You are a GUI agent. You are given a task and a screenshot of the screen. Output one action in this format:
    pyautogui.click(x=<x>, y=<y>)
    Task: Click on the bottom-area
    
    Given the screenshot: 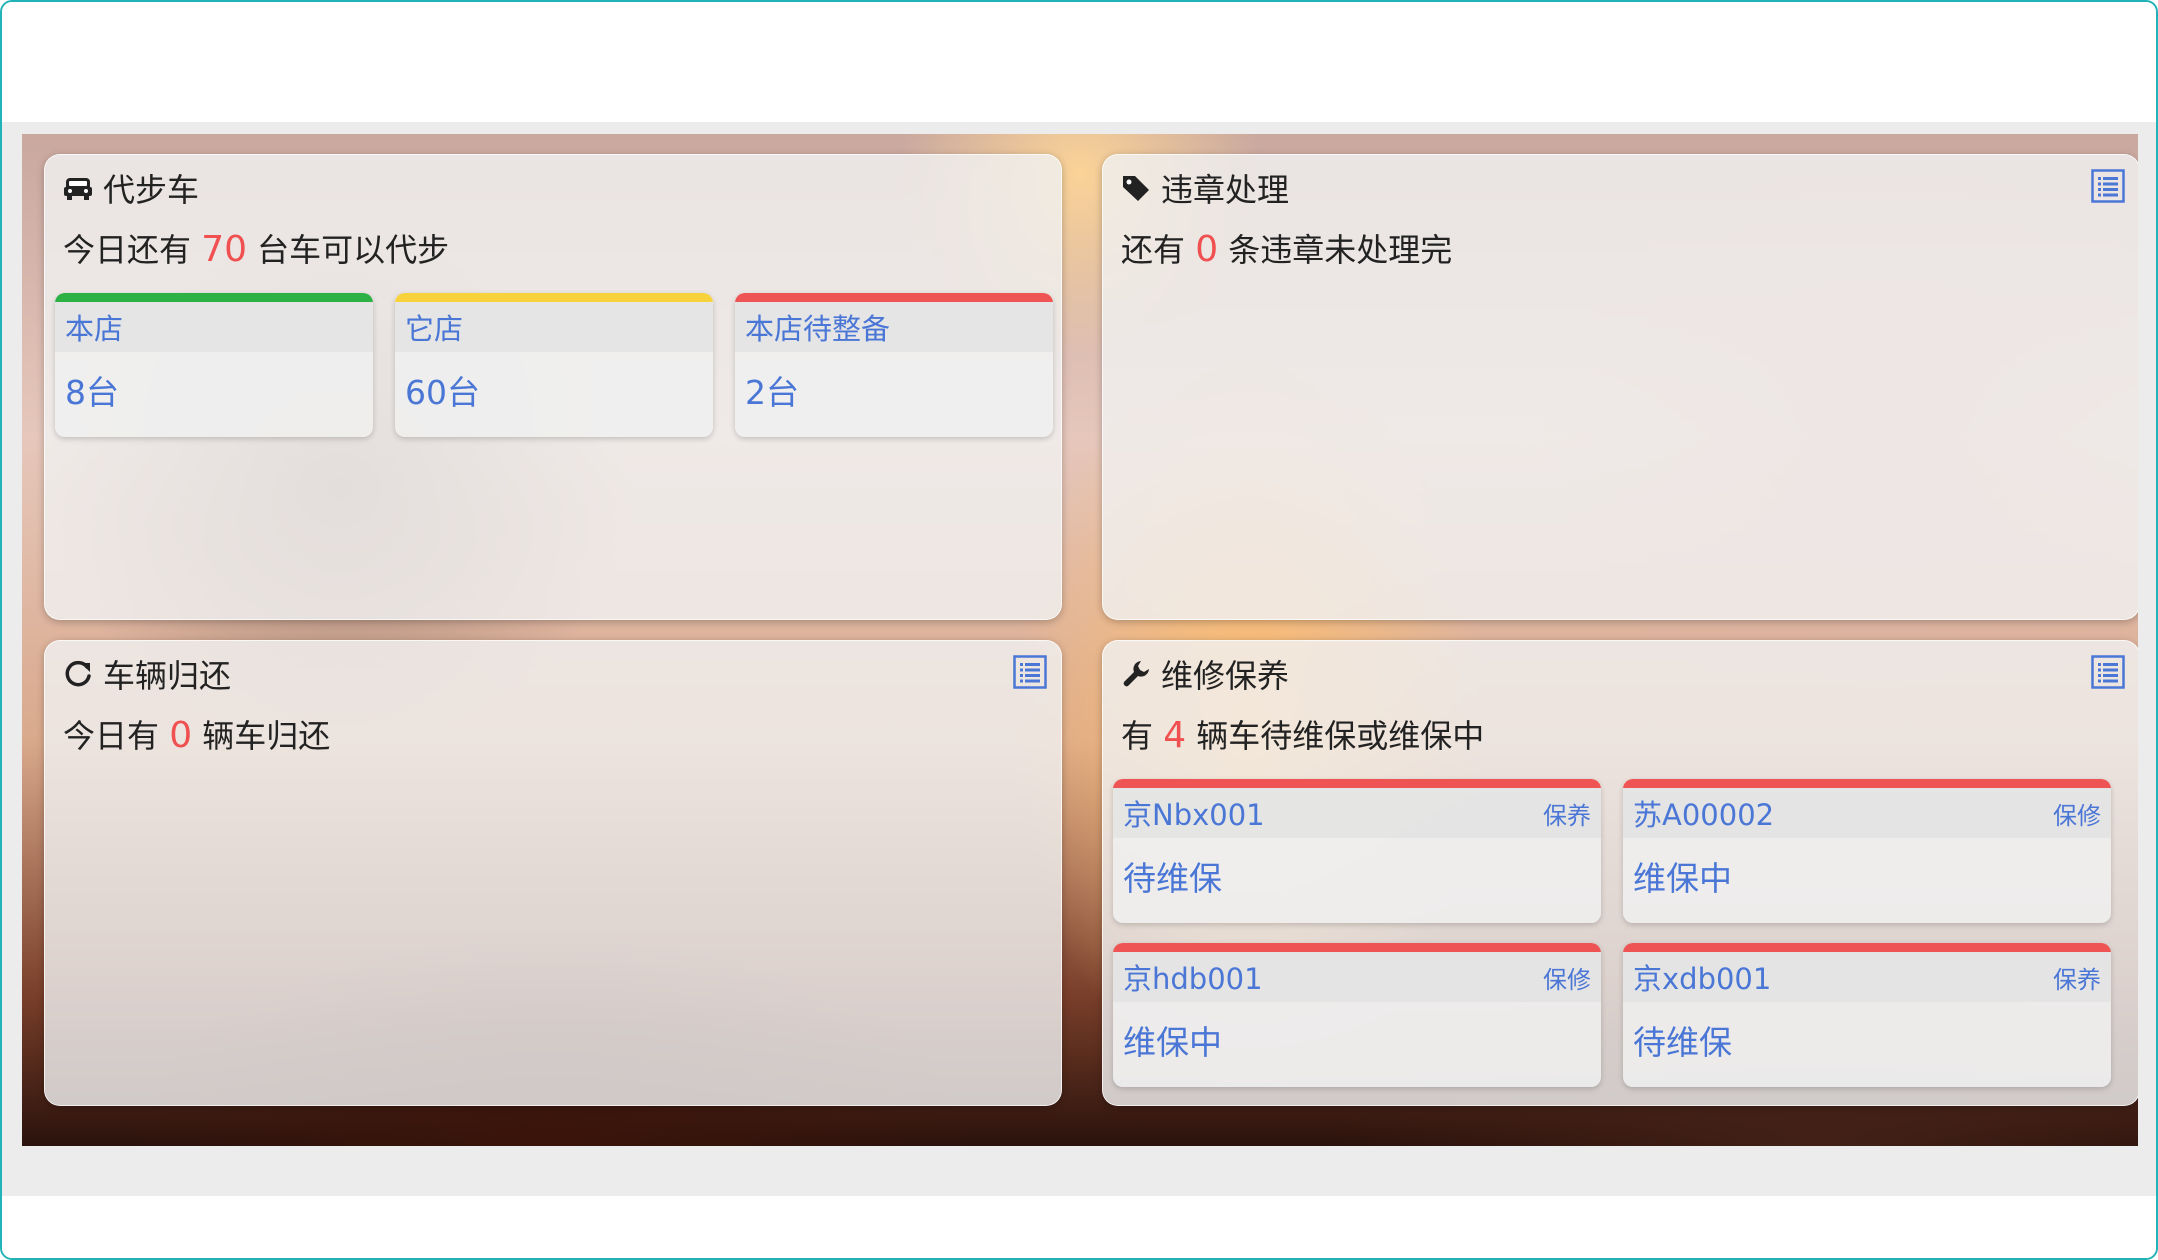 What is the action you would take?
    pyautogui.click(x=1079, y=1227)
    